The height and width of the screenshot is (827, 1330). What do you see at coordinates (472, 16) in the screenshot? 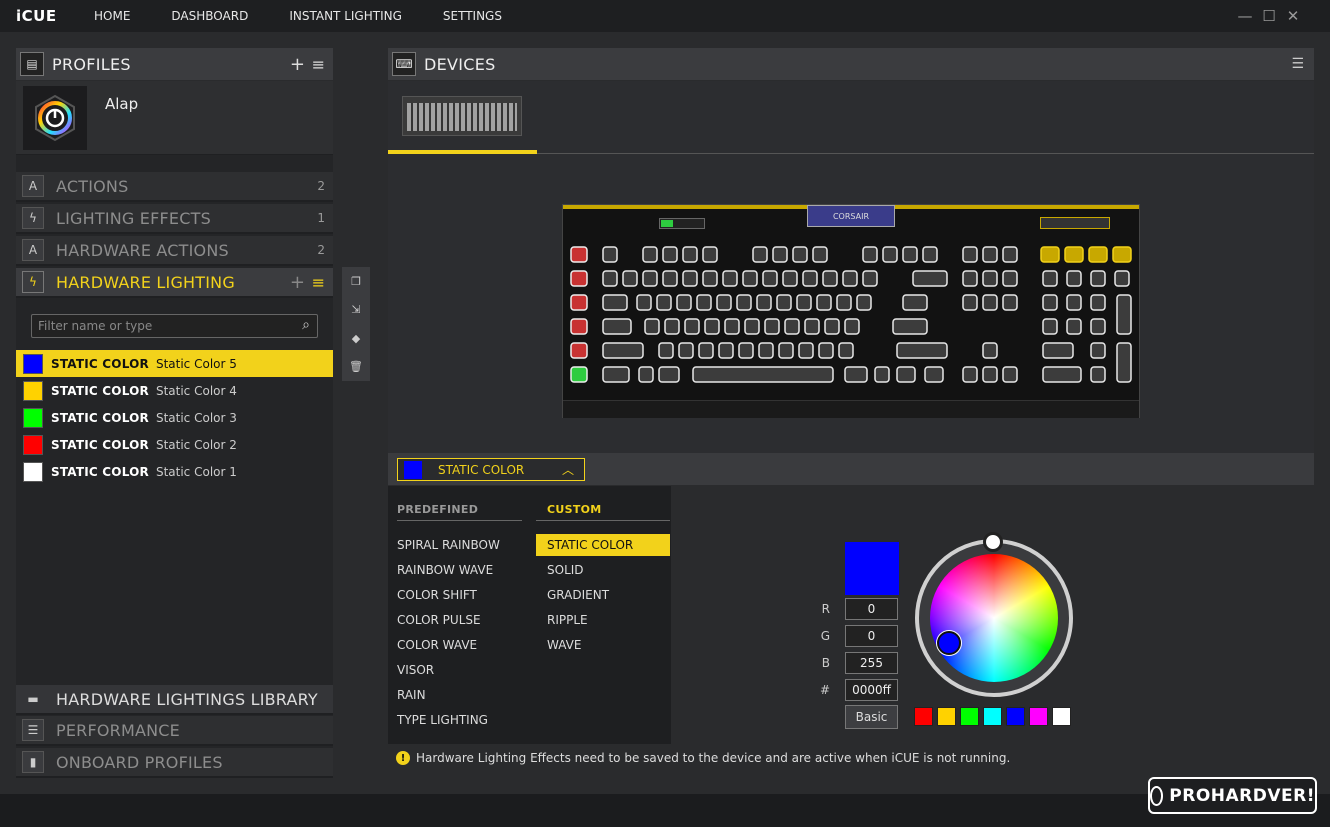
I see `nav-settings: SETTINGS` at bounding box center [472, 16].